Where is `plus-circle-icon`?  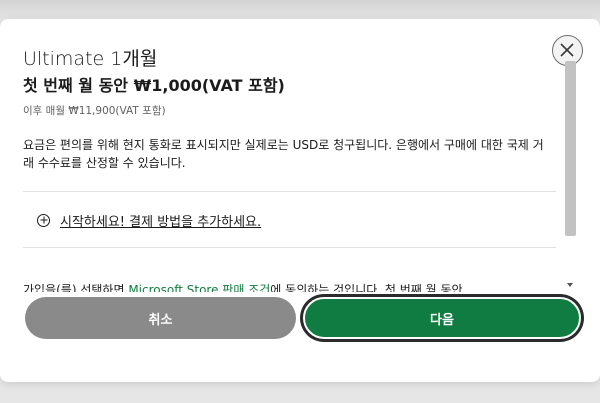 plus-circle-icon is located at coordinates (43, 220).